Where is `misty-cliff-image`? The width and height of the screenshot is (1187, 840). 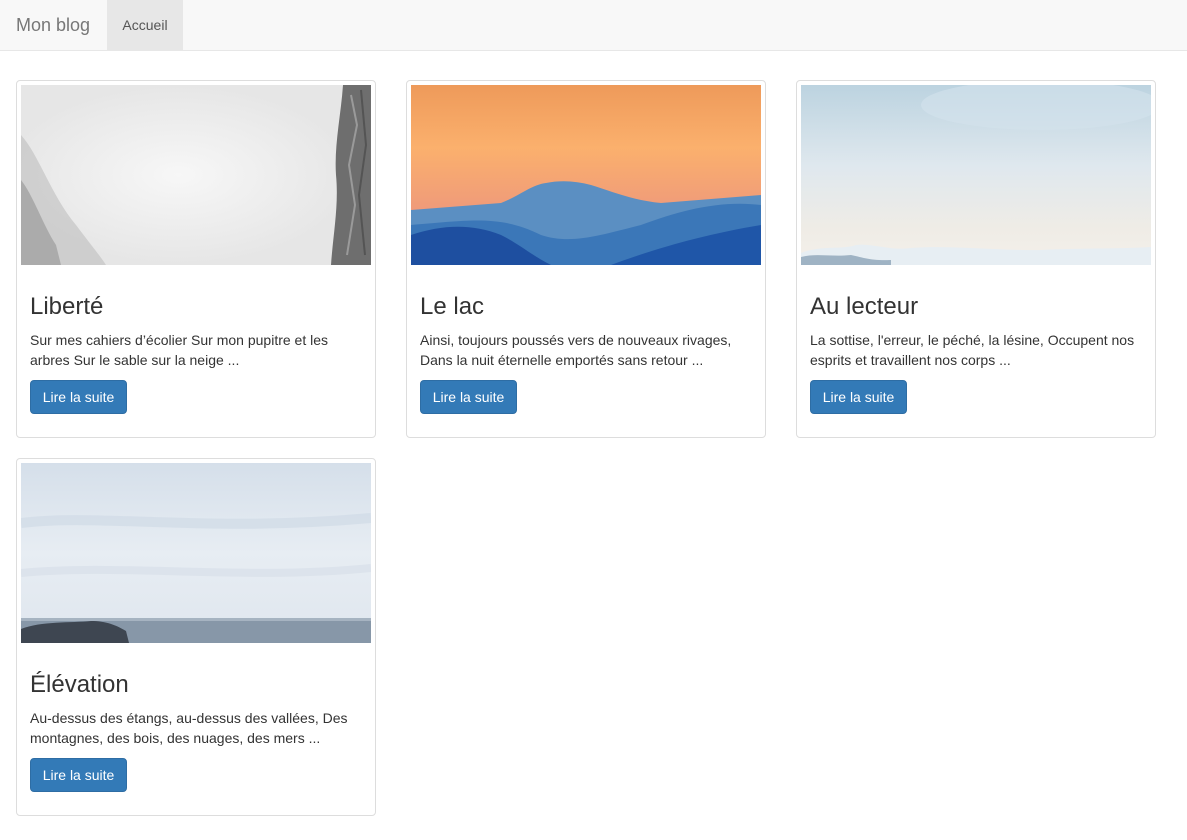 misty-cliff-image is located at coordinates (196, 175).